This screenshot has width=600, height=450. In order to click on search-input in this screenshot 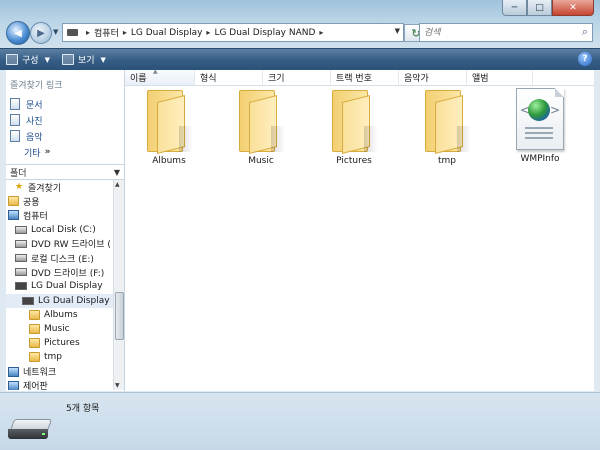, I will do `click(498, 32)`.